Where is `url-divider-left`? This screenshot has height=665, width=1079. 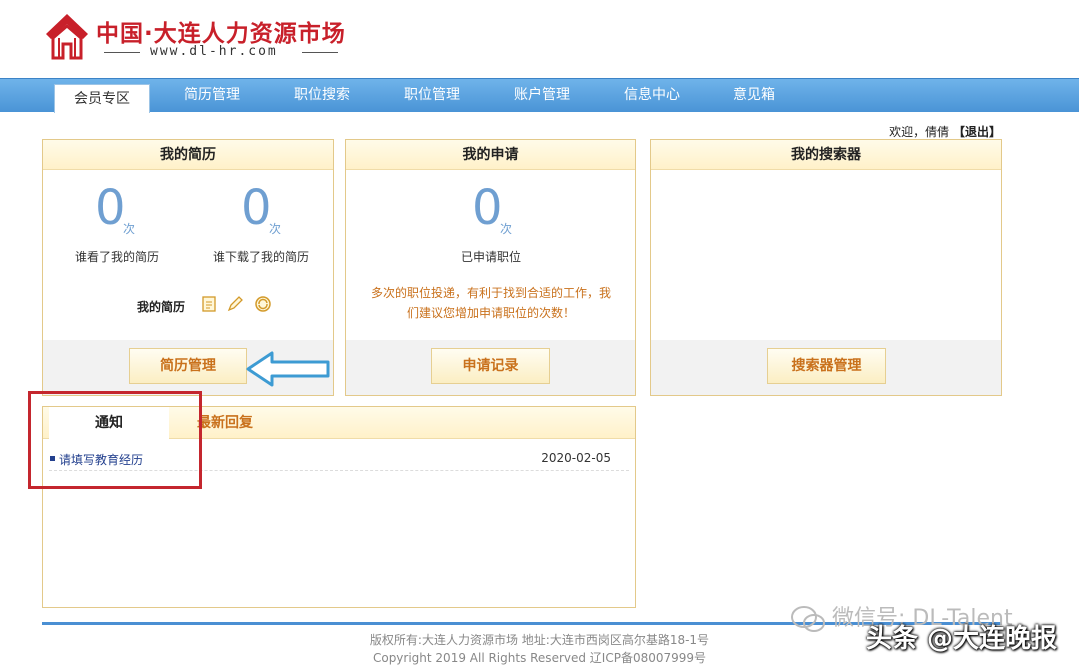 url-divider-left is located at coordinates (122, 52).